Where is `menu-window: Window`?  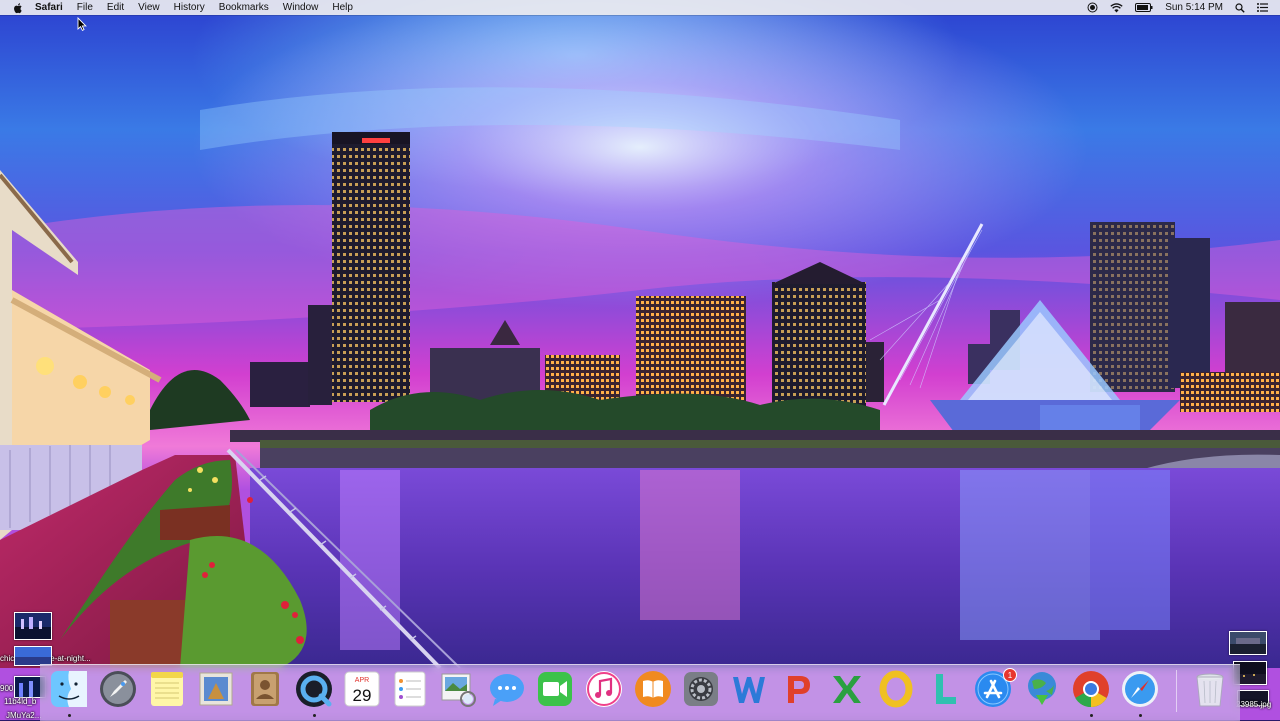 menu-window: Window is located at coordinates (301, 7).